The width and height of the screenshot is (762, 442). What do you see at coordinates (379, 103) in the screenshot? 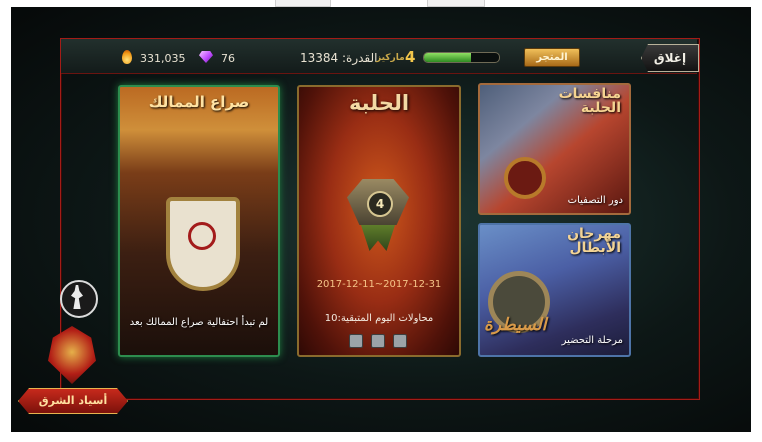
I see `arena-title: الحلبة` at bounding box center [379, 103].